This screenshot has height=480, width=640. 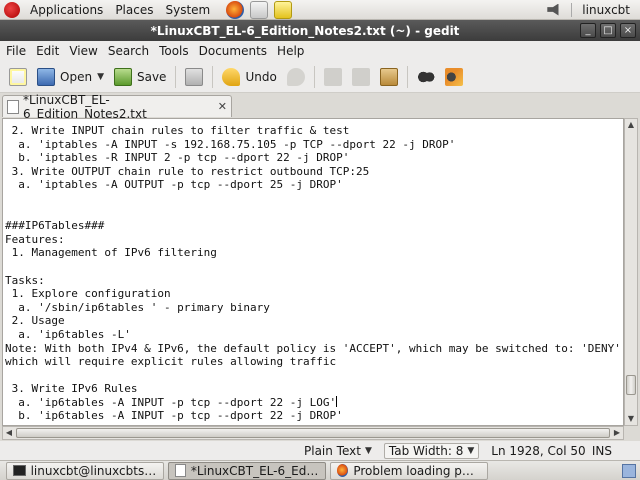 I want to click on menu-search: Search, so click(x=128, y=51).